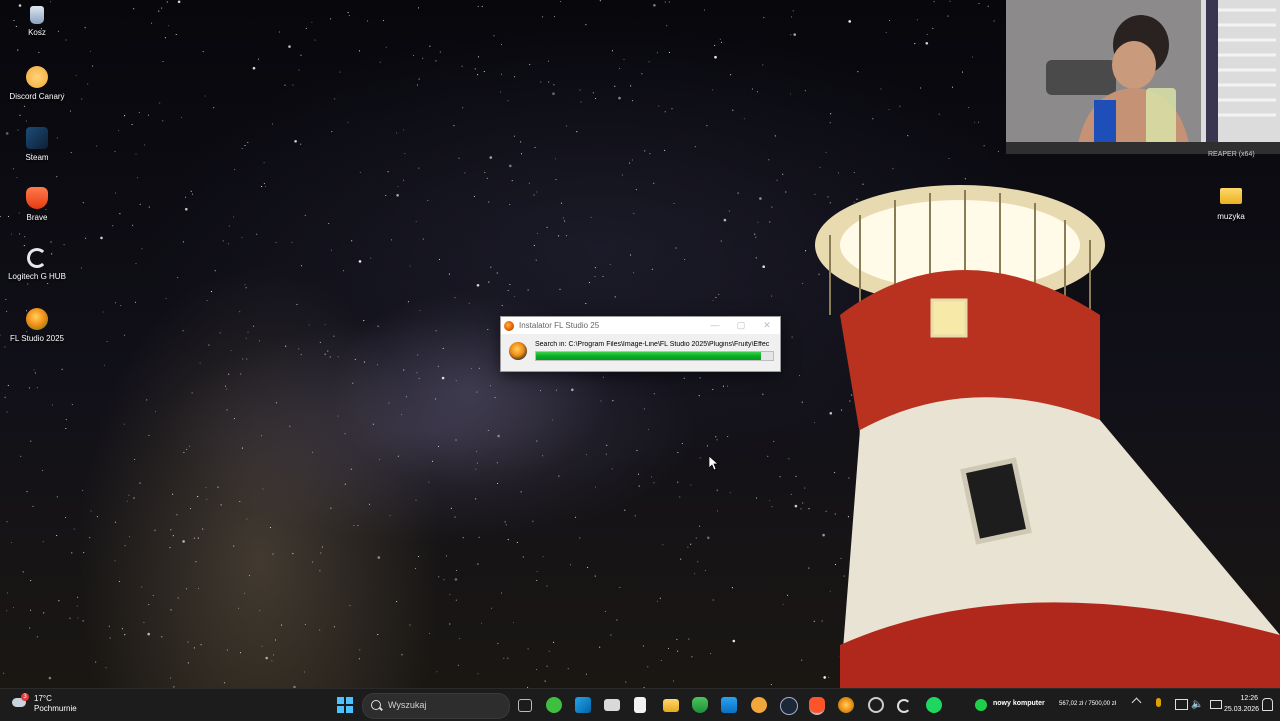 The image size is (1280, 721). What do you see at coordinates (1267, 704) in the screenshot?
I see `notifications-icon` at bounding box center [1267, 704].